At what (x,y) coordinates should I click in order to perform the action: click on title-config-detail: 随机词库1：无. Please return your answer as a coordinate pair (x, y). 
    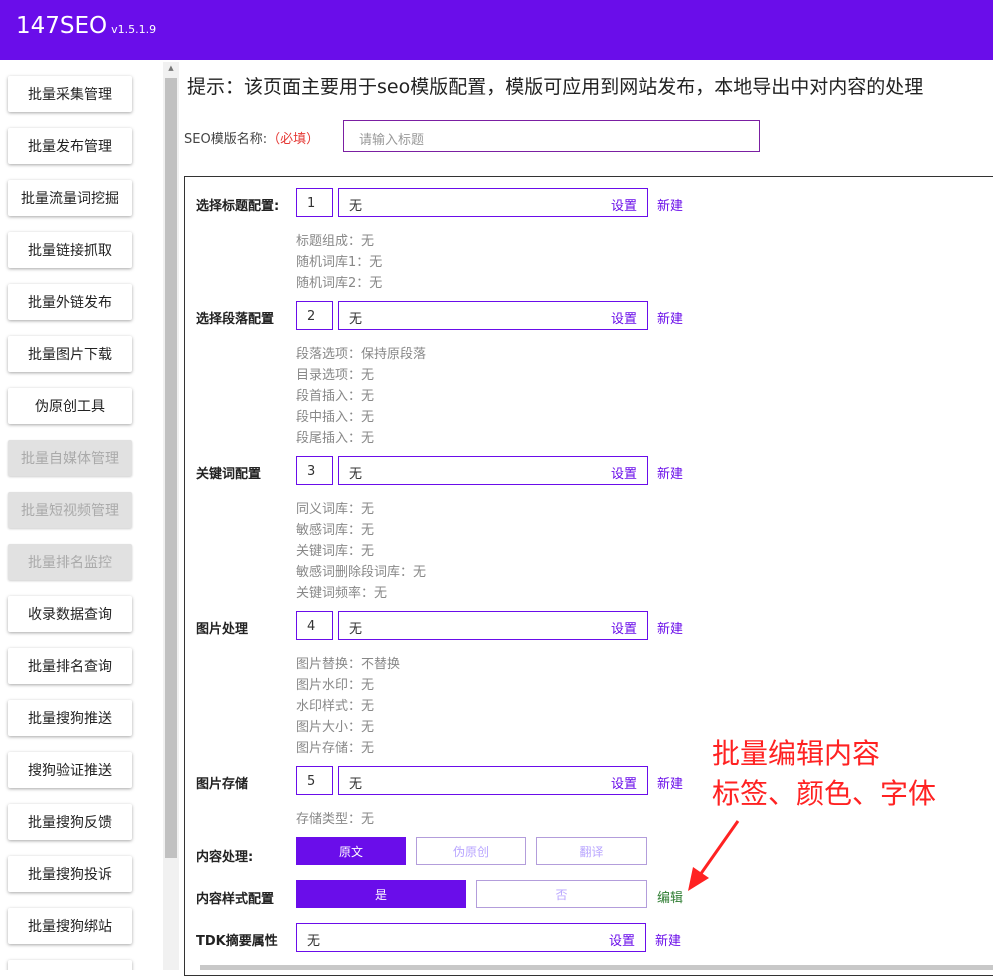
    Looking at the image, I should click on (339, 262).